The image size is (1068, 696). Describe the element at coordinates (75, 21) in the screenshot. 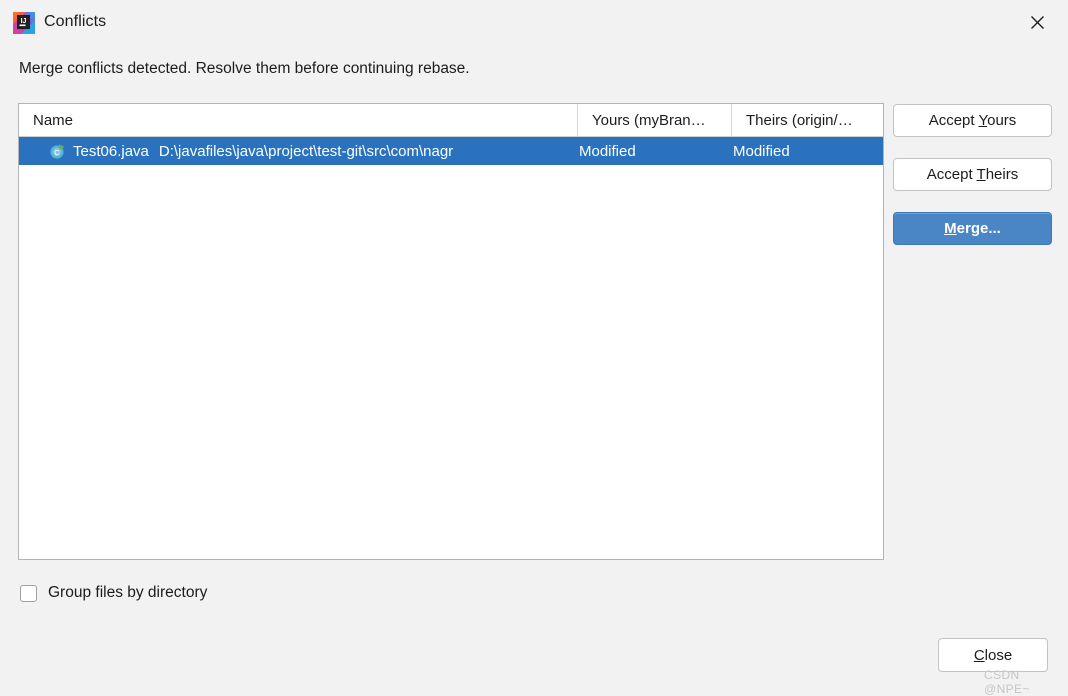

I see `window-title: Conflicts` at that location.